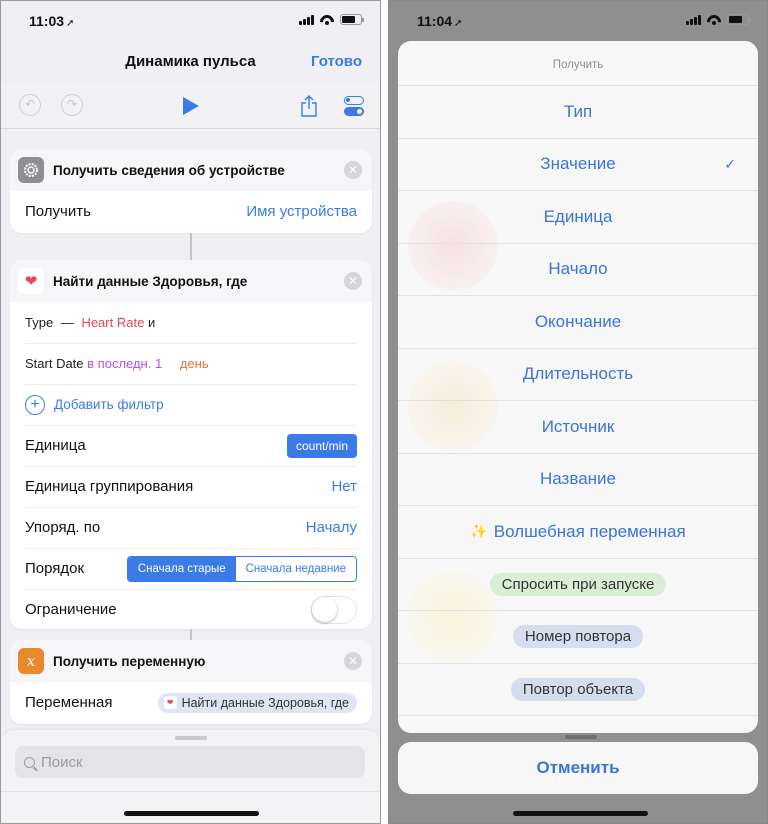  I want to click on option-label: Окончание, so click(578, 321).